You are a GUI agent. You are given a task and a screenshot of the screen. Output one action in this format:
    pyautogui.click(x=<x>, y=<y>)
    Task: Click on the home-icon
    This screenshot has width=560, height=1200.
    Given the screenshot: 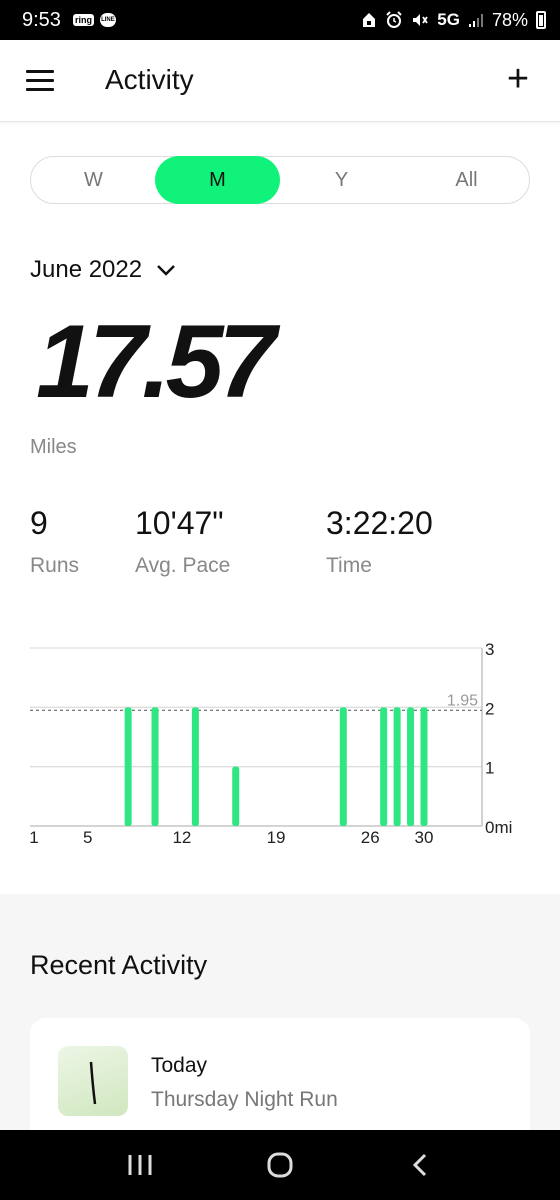 What is the action you would take?
    pyautogui.click(x=280, y=1165)
    